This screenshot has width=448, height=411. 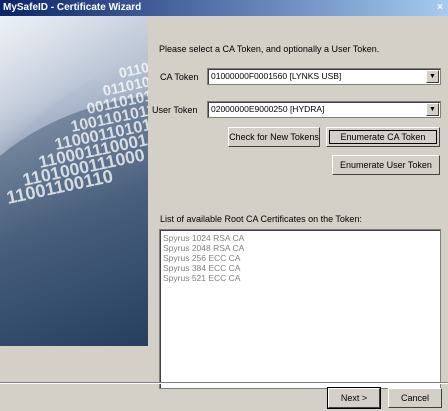 I want to click on enumerate-ca-token-button: Enumerate CA Token, so click(x=383, y=137).